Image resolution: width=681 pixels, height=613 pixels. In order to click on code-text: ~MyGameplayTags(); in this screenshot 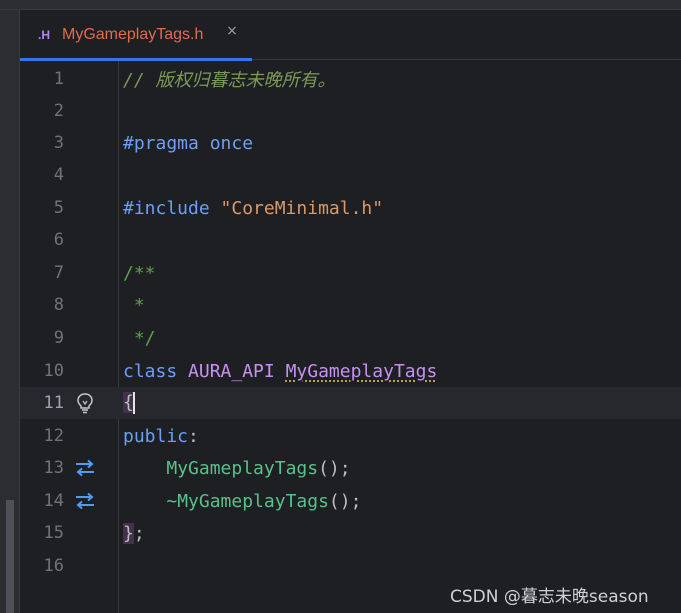, I will do `click(242, 501)`.